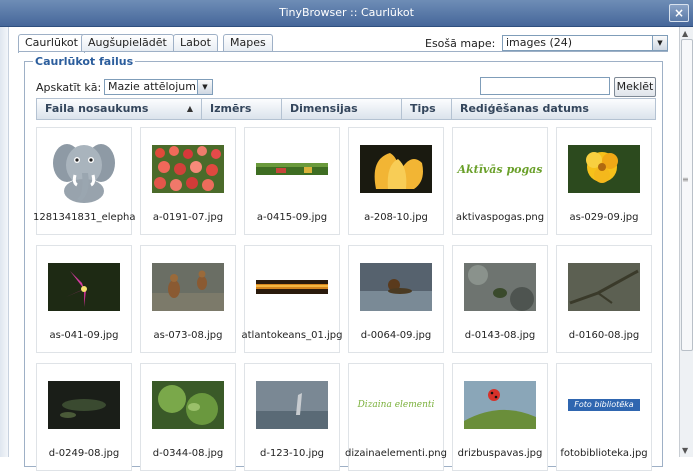 The image size is (693, 471). I want to click on file-name: as-073-08.jpg, so click(188, 335).